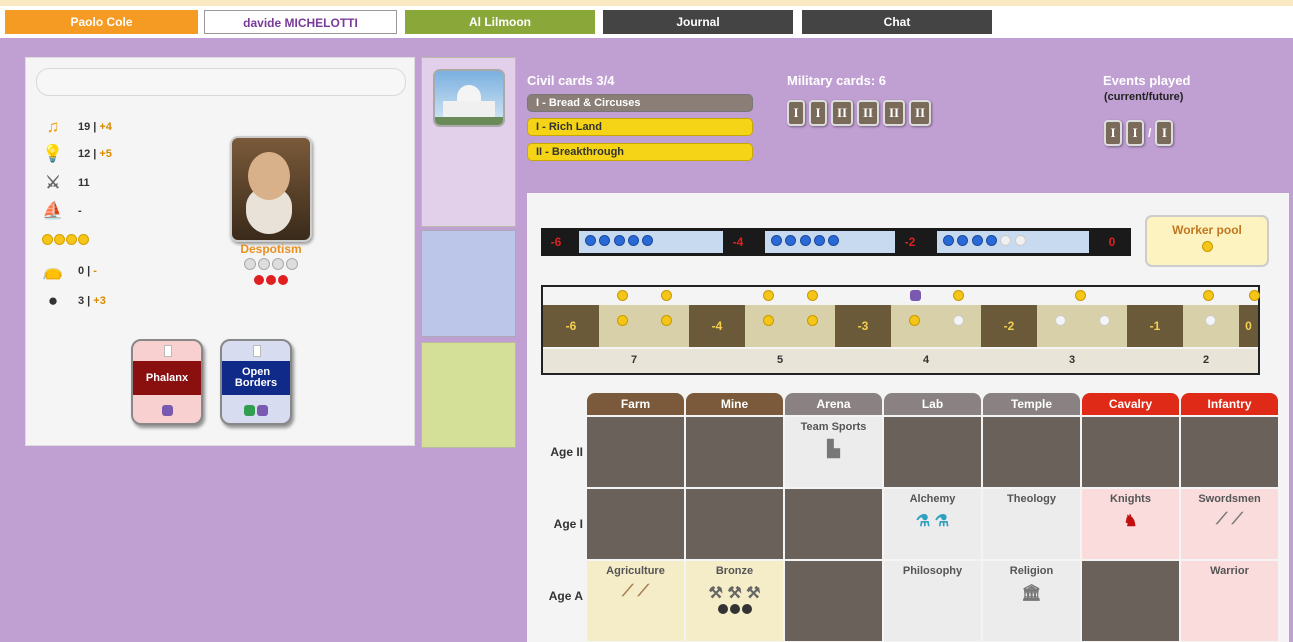  What do you see at coordinates (932, 452) in the screenshot?
I see `slot-lab-age-ii` at bounding box center [932, 452].